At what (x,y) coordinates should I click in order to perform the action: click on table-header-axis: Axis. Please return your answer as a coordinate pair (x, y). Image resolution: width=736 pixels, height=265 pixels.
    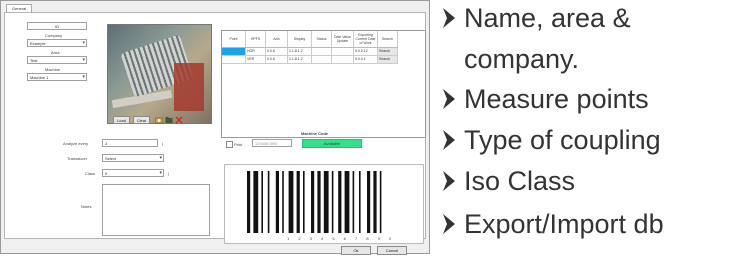
    Looking at the image, I should click on (277, 39).